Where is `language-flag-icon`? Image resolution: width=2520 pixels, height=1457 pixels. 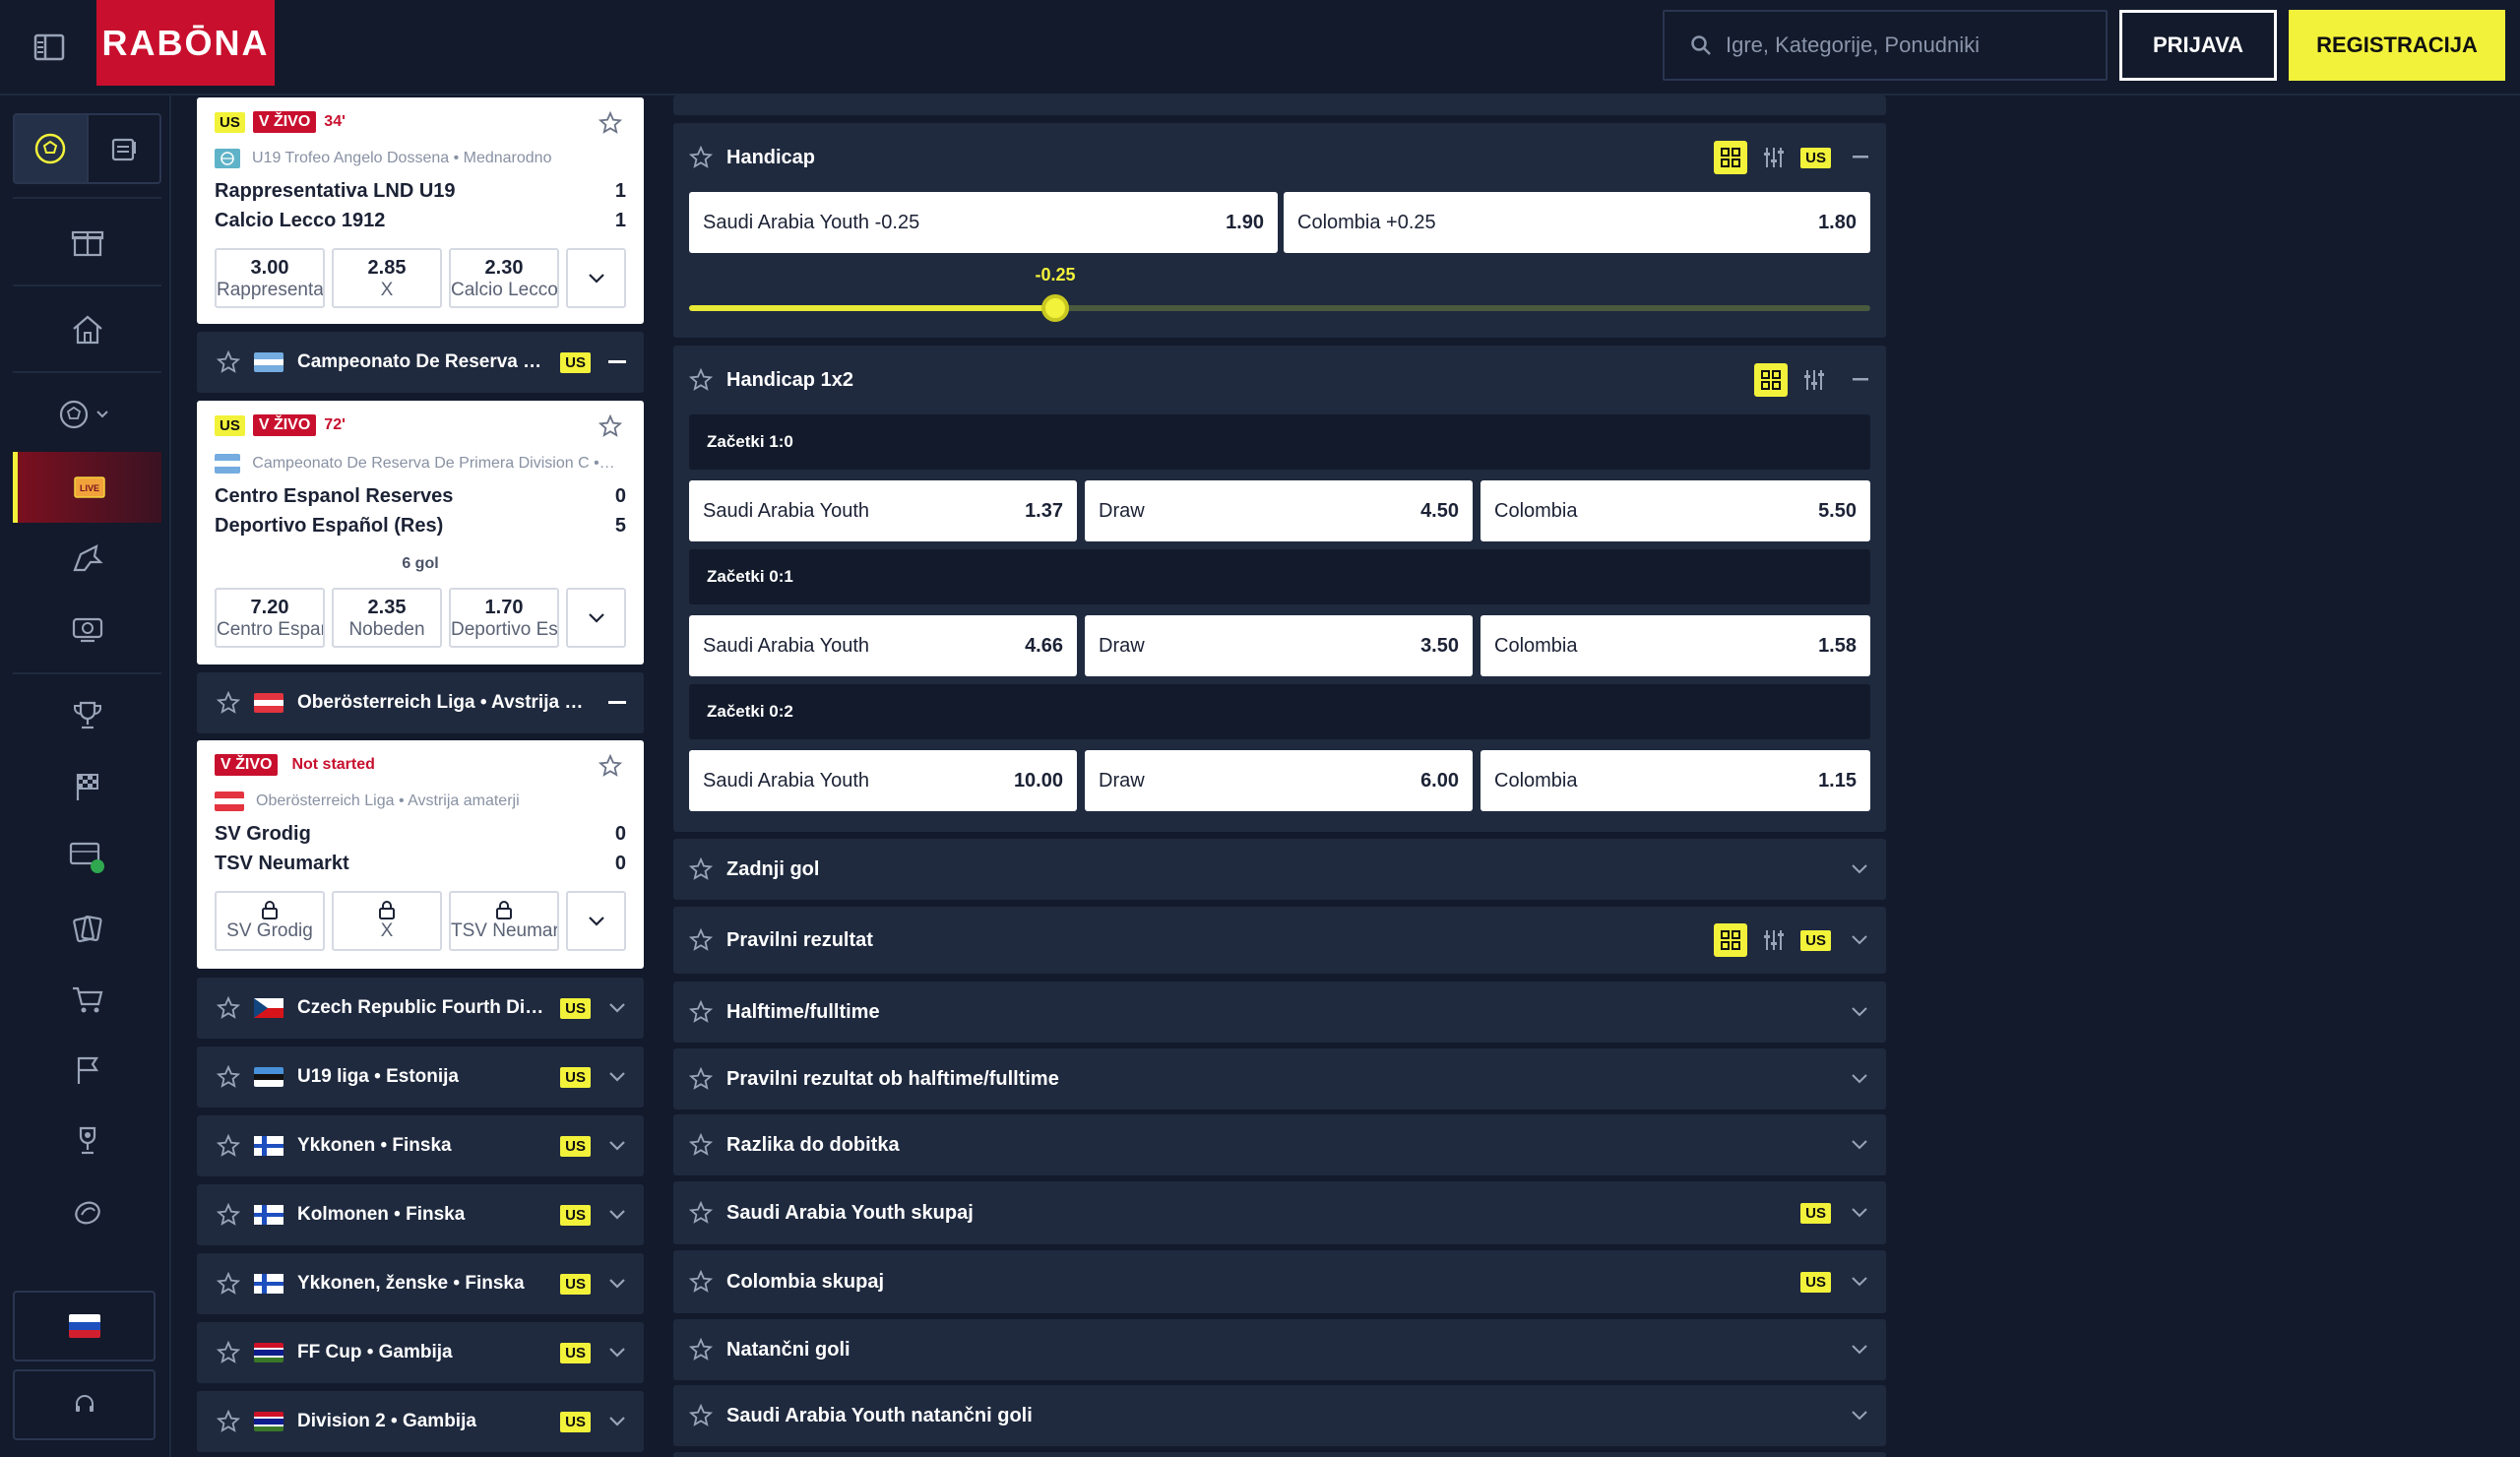
language-flag-icon is located at coordinates (84, 1326).